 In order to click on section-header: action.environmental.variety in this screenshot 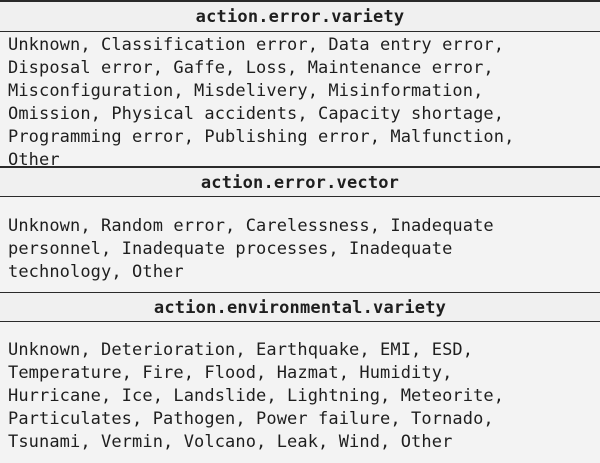, I will do `click(300, 307)`.